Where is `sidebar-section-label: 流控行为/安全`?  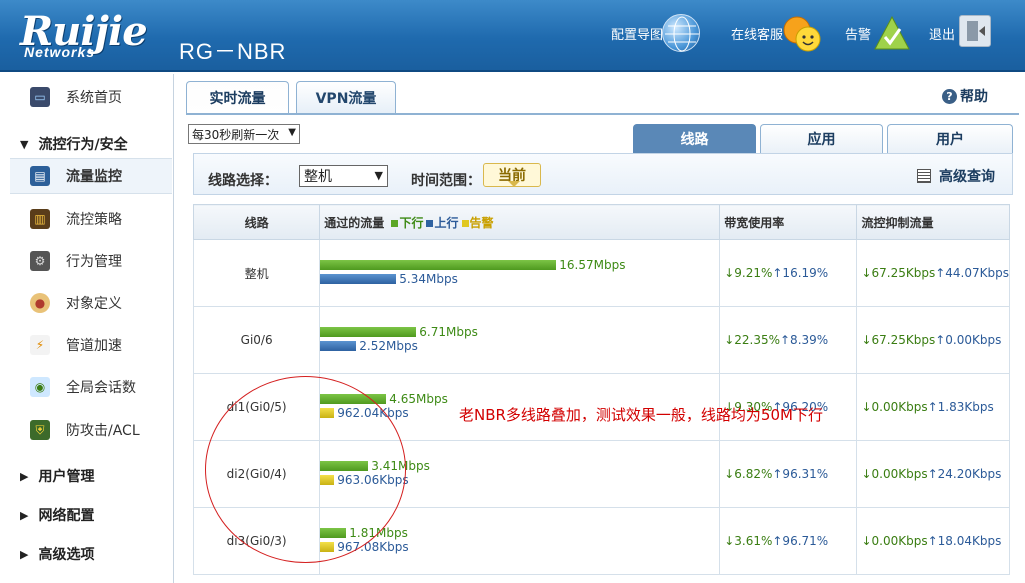 sidebar-section-label: 流控行为/安全 is located at coordinates (83, 145).